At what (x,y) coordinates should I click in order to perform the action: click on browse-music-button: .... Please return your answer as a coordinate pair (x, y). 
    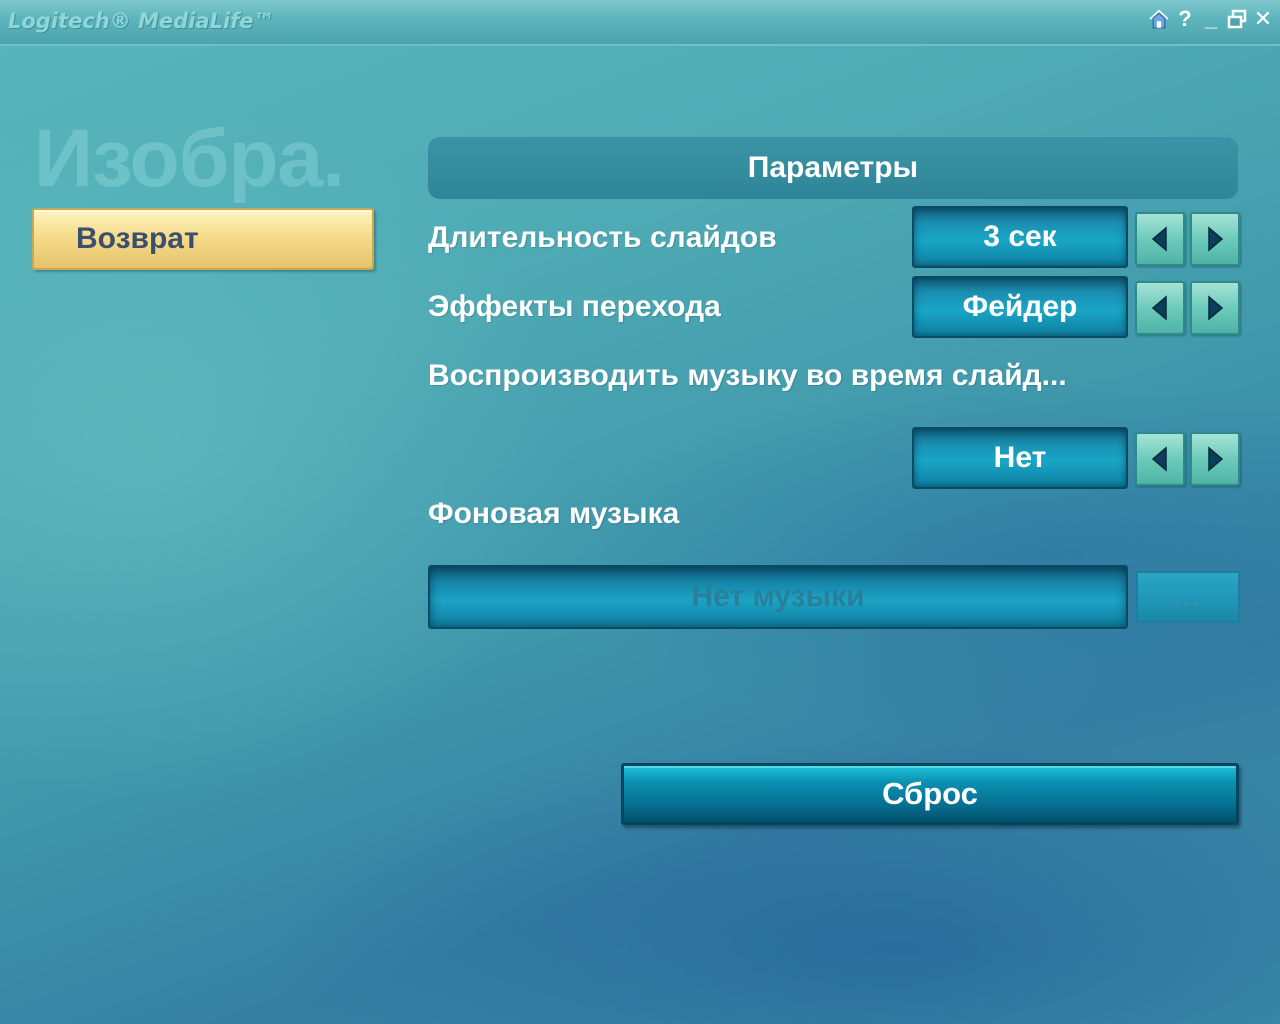
    Looking at the image, I should click on (1188, 597).